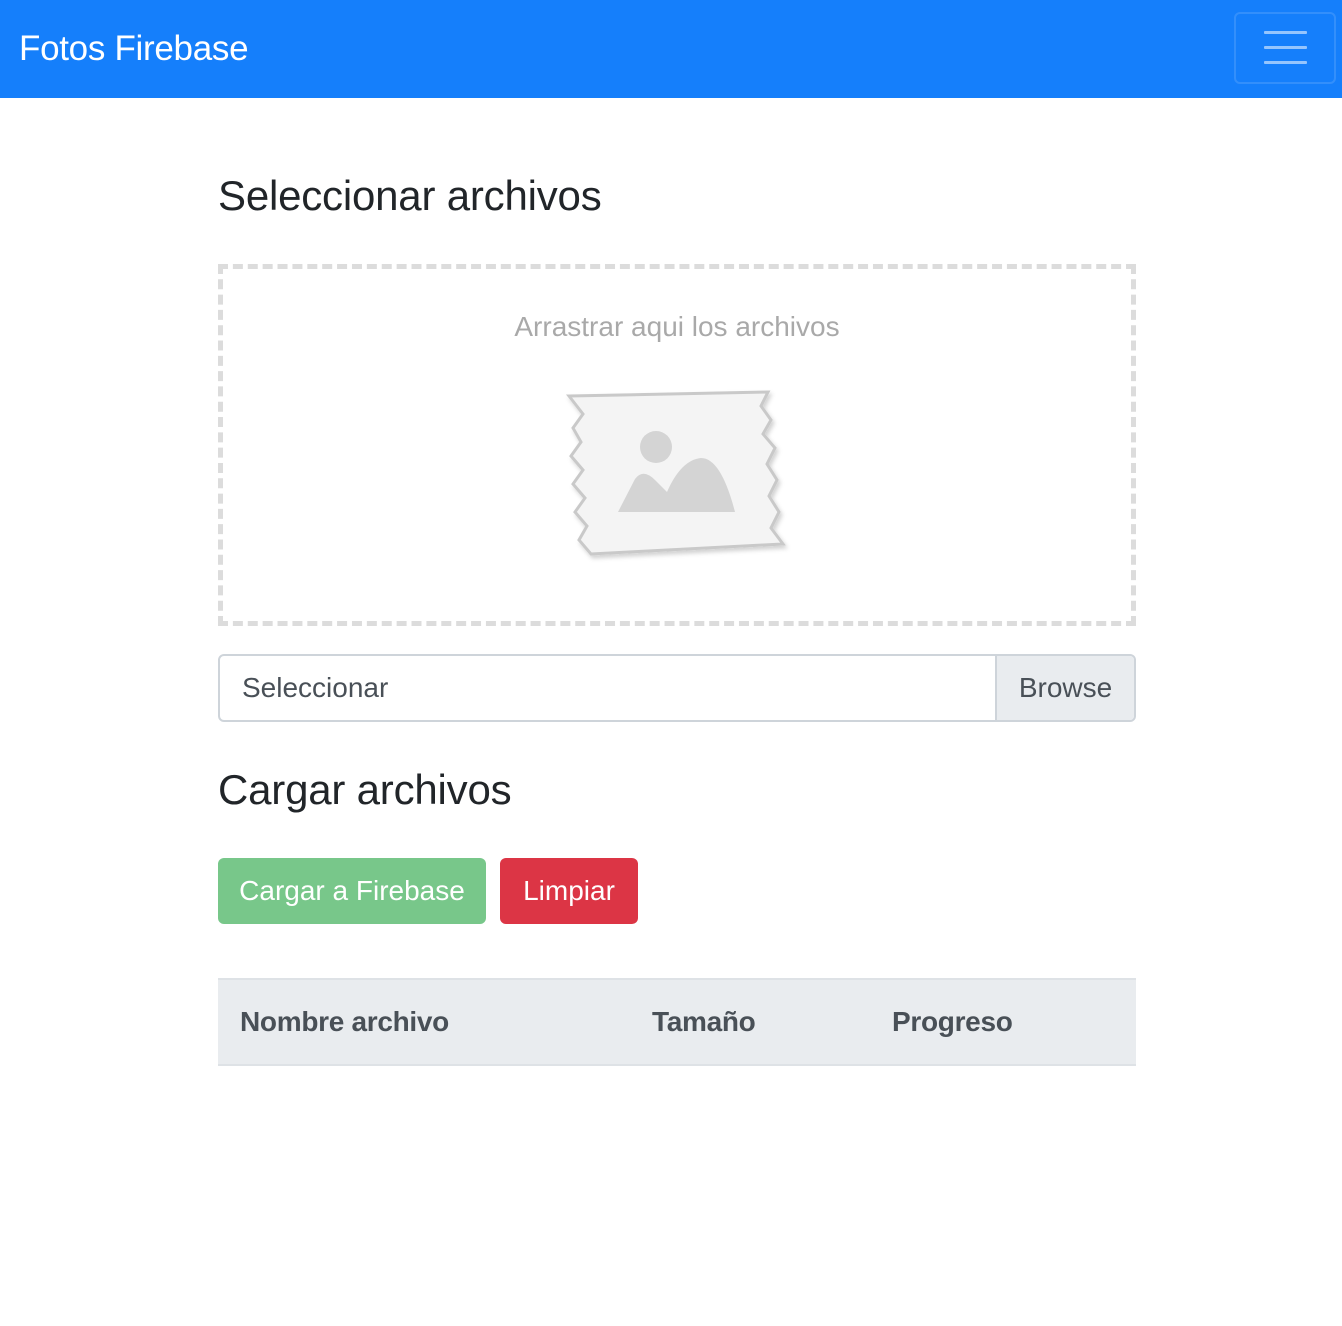  What do you see at coordinates (704, 1021) in the screenshot?
I see `column-header-size: Tamaño` at bounding box center [704, 1021].